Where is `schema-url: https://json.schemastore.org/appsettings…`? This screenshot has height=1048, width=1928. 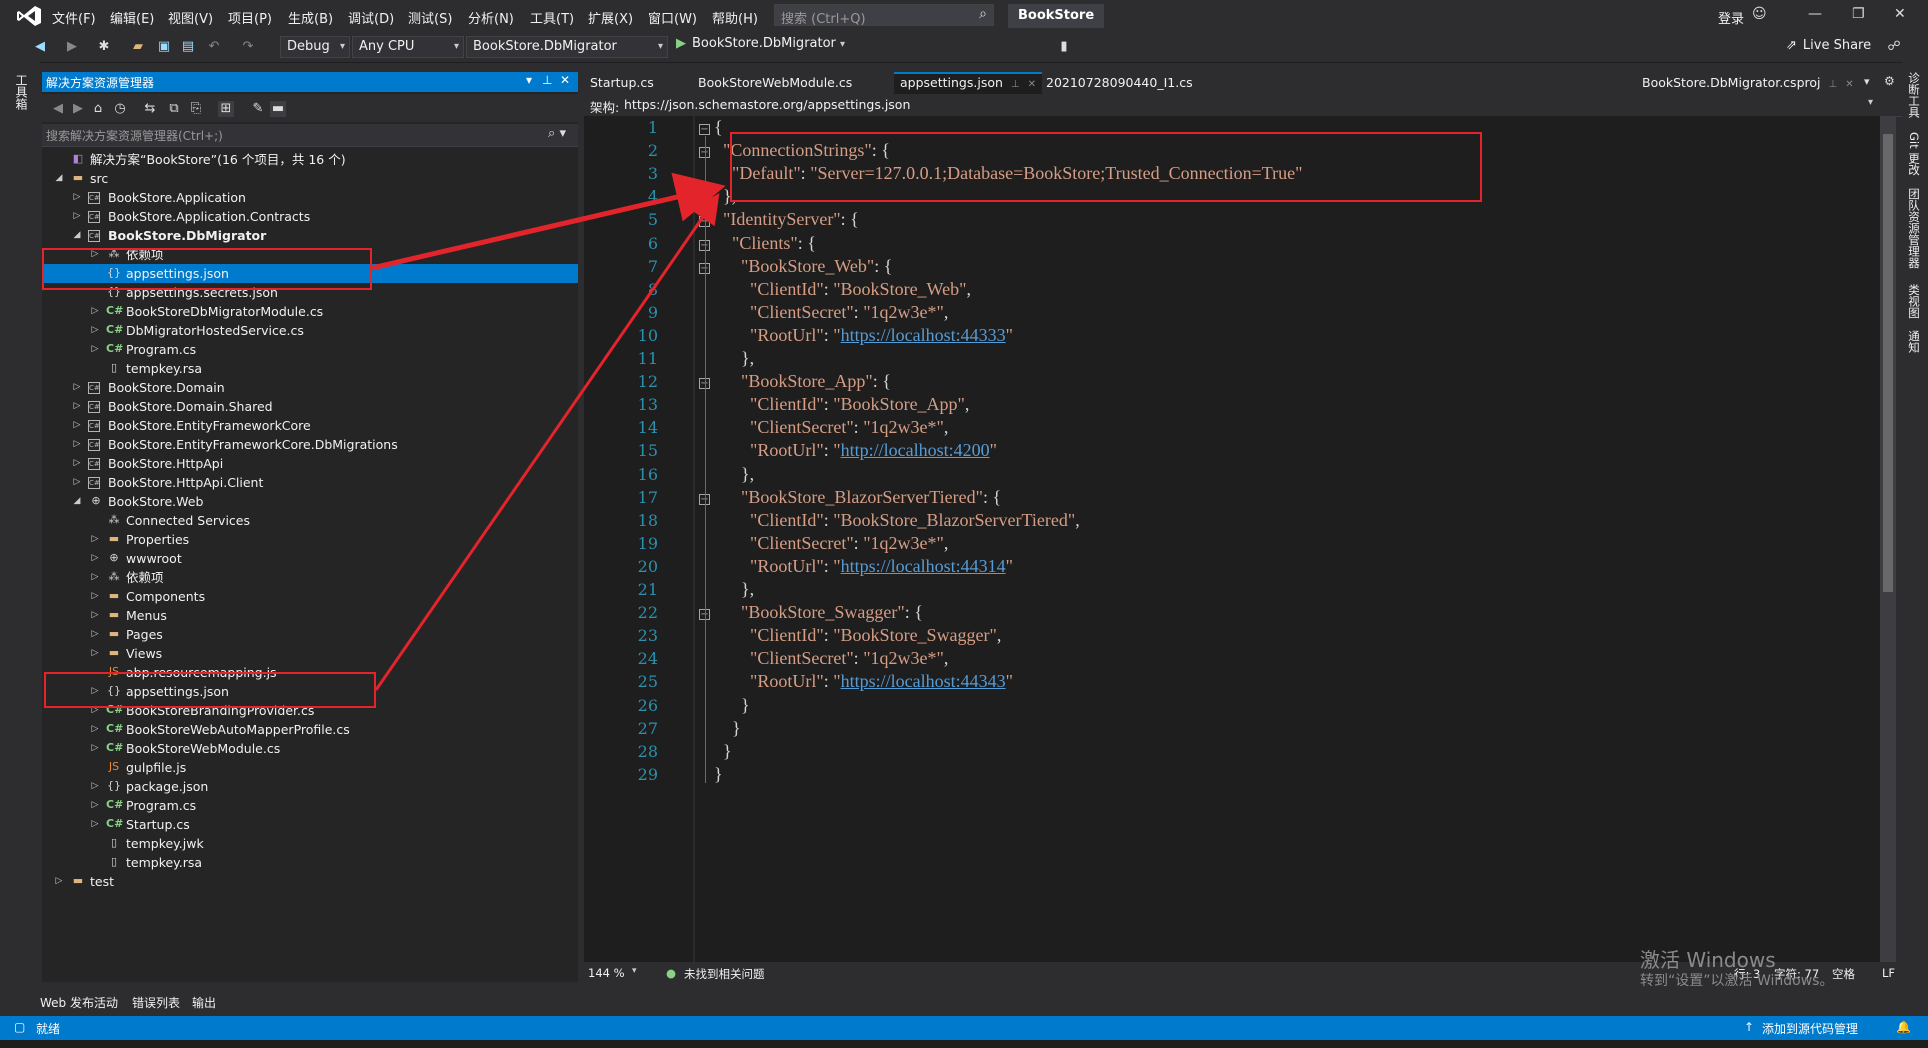
schema-url: https://json.schemastore.org/appsettings… is located at coordinates (767, 104).